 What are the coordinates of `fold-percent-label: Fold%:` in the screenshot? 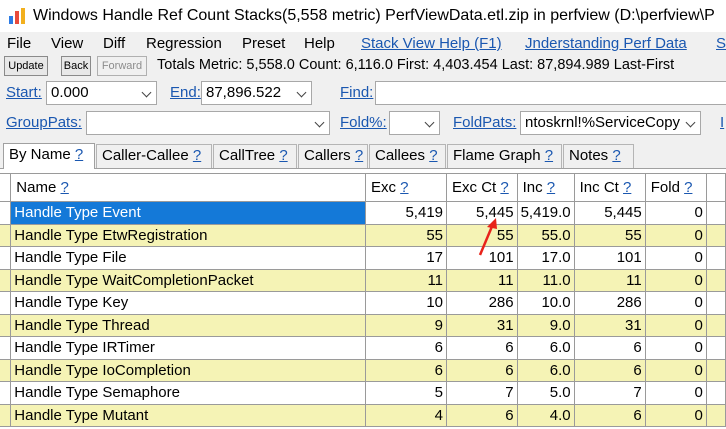 It's located at (363, 122).